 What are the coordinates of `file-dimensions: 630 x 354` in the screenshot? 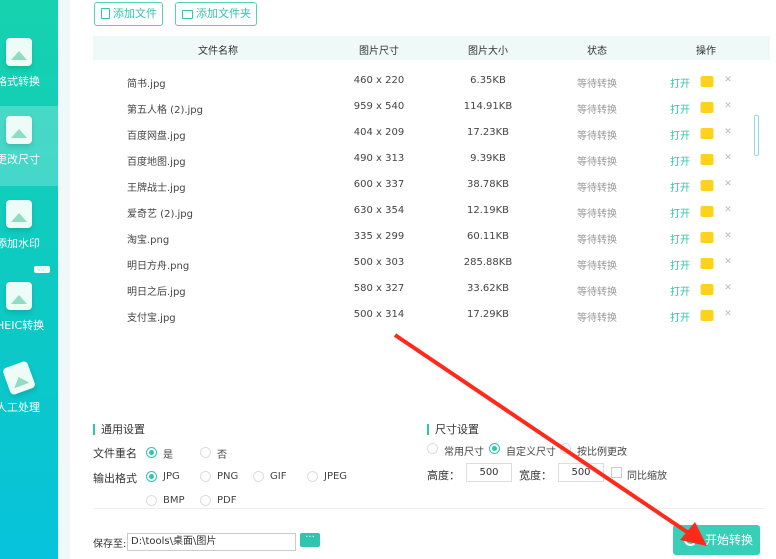 It's located at (379, 210).